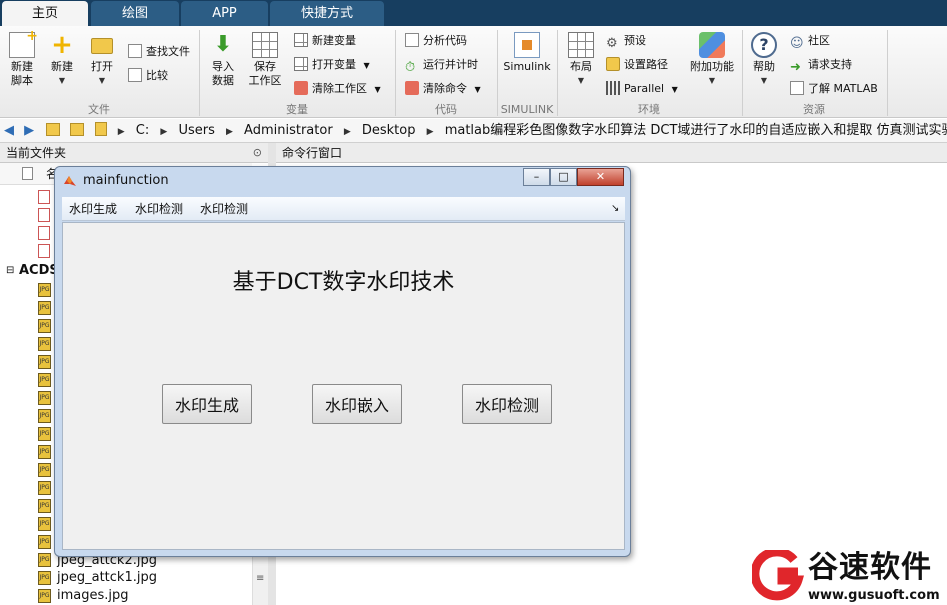 This screenshot has height=605, width=947. Describe the element at coordinates (325, 41) in the screenshot. I see `new-variable-button: 新建变量` at that location.